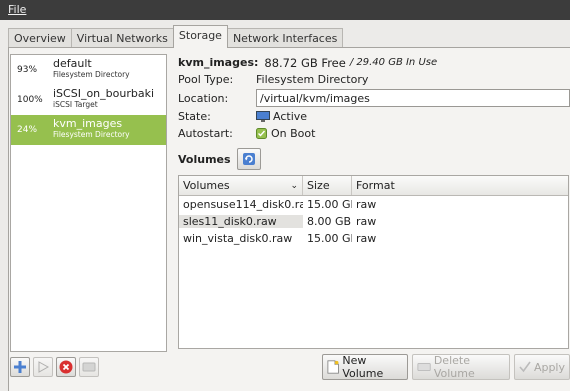 Image resolution: width=570 pixels, height=391 pixels. Describe the element at coordinates (206, 185) in the screenshot. I see `column-volumes-label: Volumes` at that location.